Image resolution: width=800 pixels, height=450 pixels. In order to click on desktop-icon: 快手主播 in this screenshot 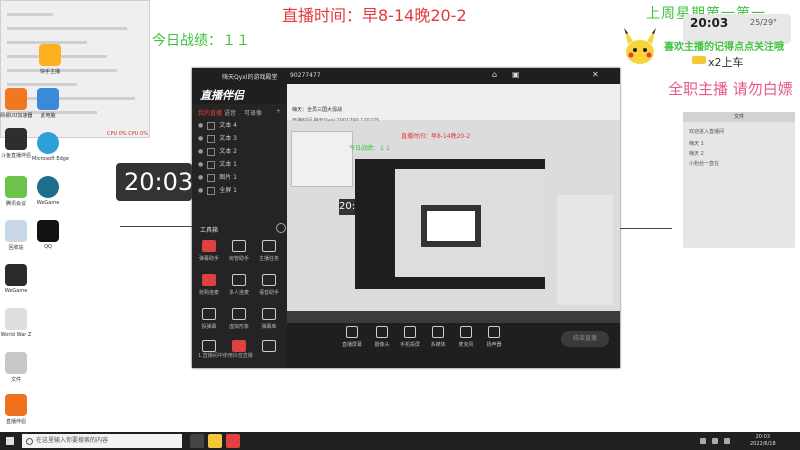, I will do `click(50, 59)`.